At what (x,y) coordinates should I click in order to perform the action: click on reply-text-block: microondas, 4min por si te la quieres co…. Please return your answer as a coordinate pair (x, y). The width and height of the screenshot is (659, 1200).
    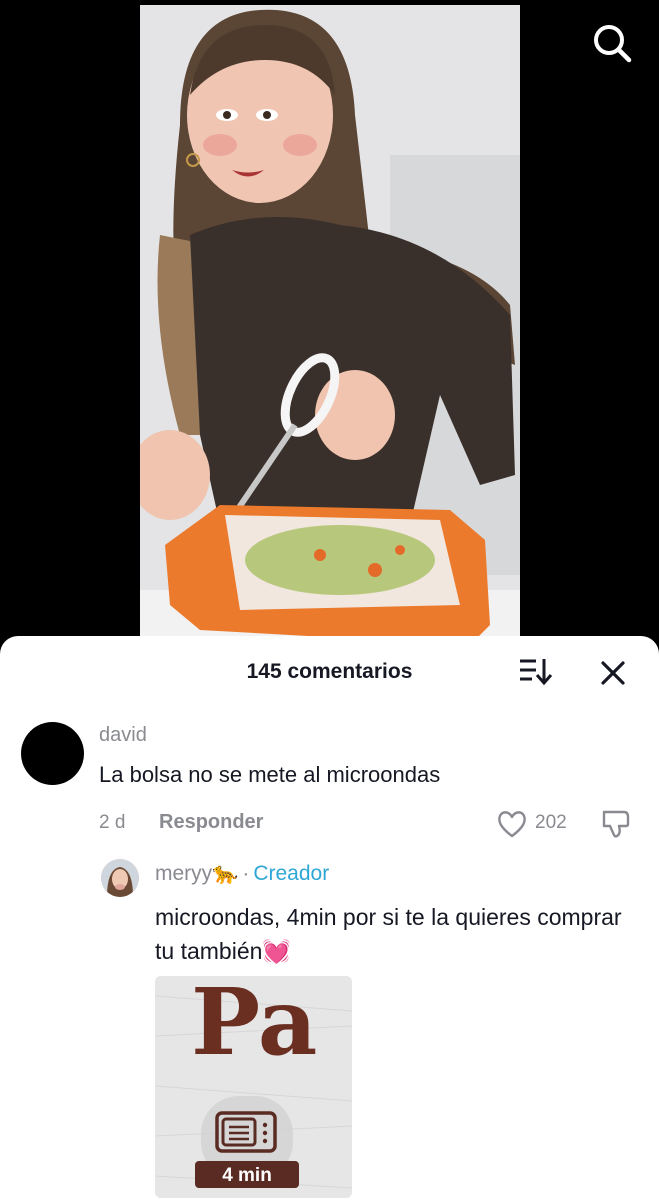
    Looking at the image, I should click on (395, 934).